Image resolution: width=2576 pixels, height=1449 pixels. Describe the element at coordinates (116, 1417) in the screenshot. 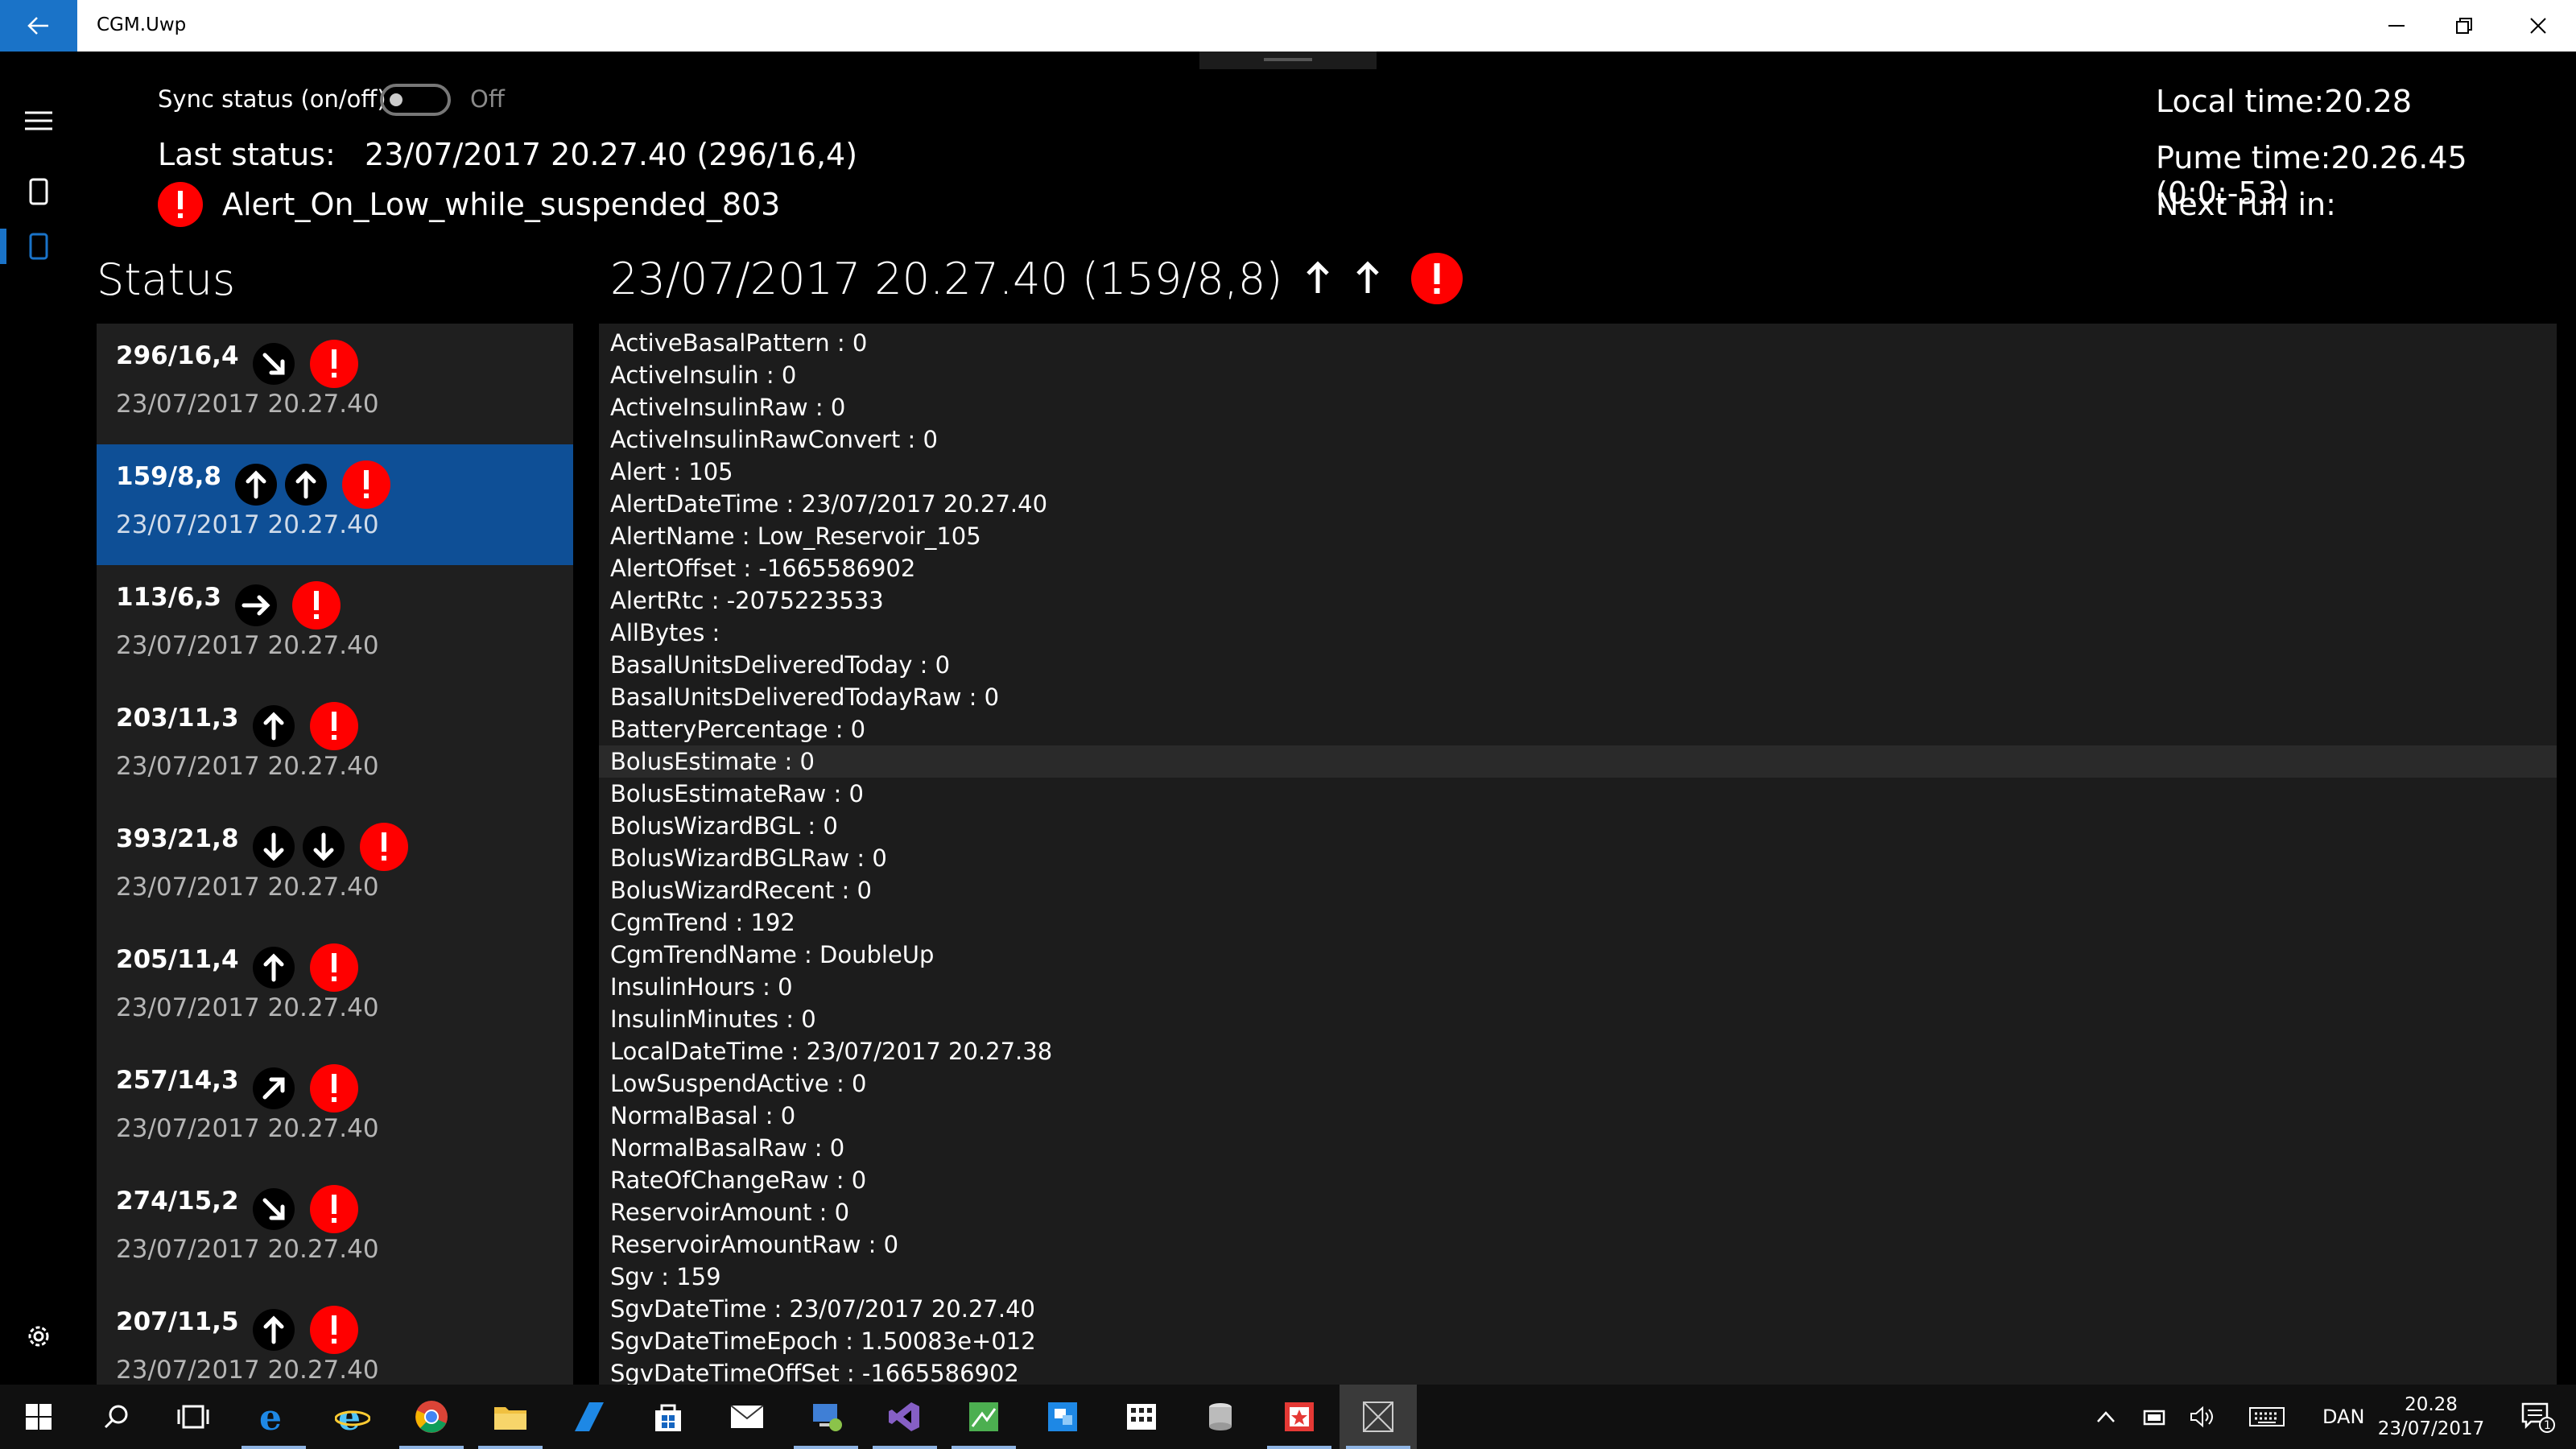

I see `search-button` at that location.